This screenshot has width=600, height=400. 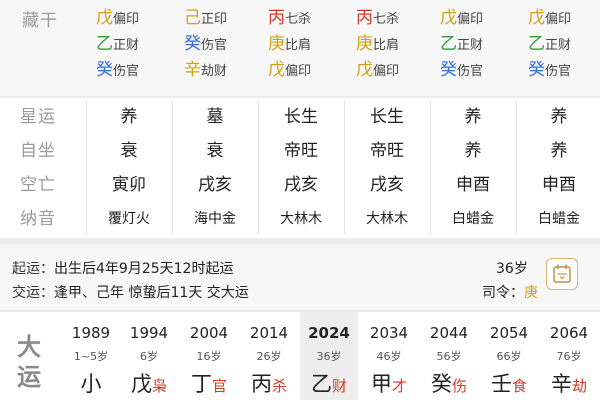 What do you see at coordinates (329, 356) in the screenshot?
I see `dayun-item: 2024 36岁 乙财` at bounding box center [329, 356].